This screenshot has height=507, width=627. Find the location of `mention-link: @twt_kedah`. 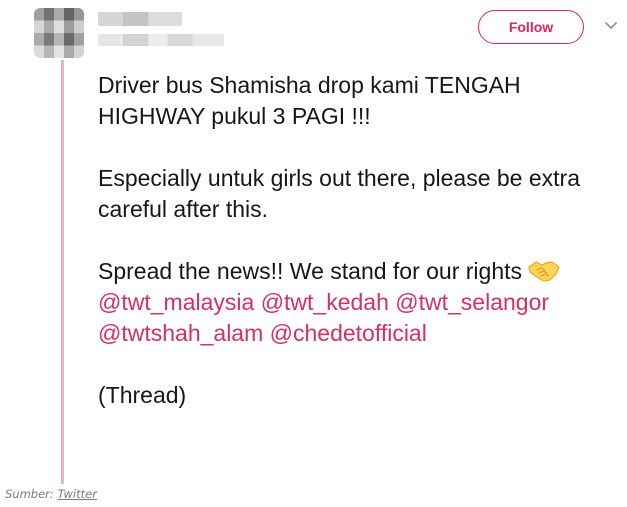

mention-link: @twt_kedah is located at coordinates (325, 302).